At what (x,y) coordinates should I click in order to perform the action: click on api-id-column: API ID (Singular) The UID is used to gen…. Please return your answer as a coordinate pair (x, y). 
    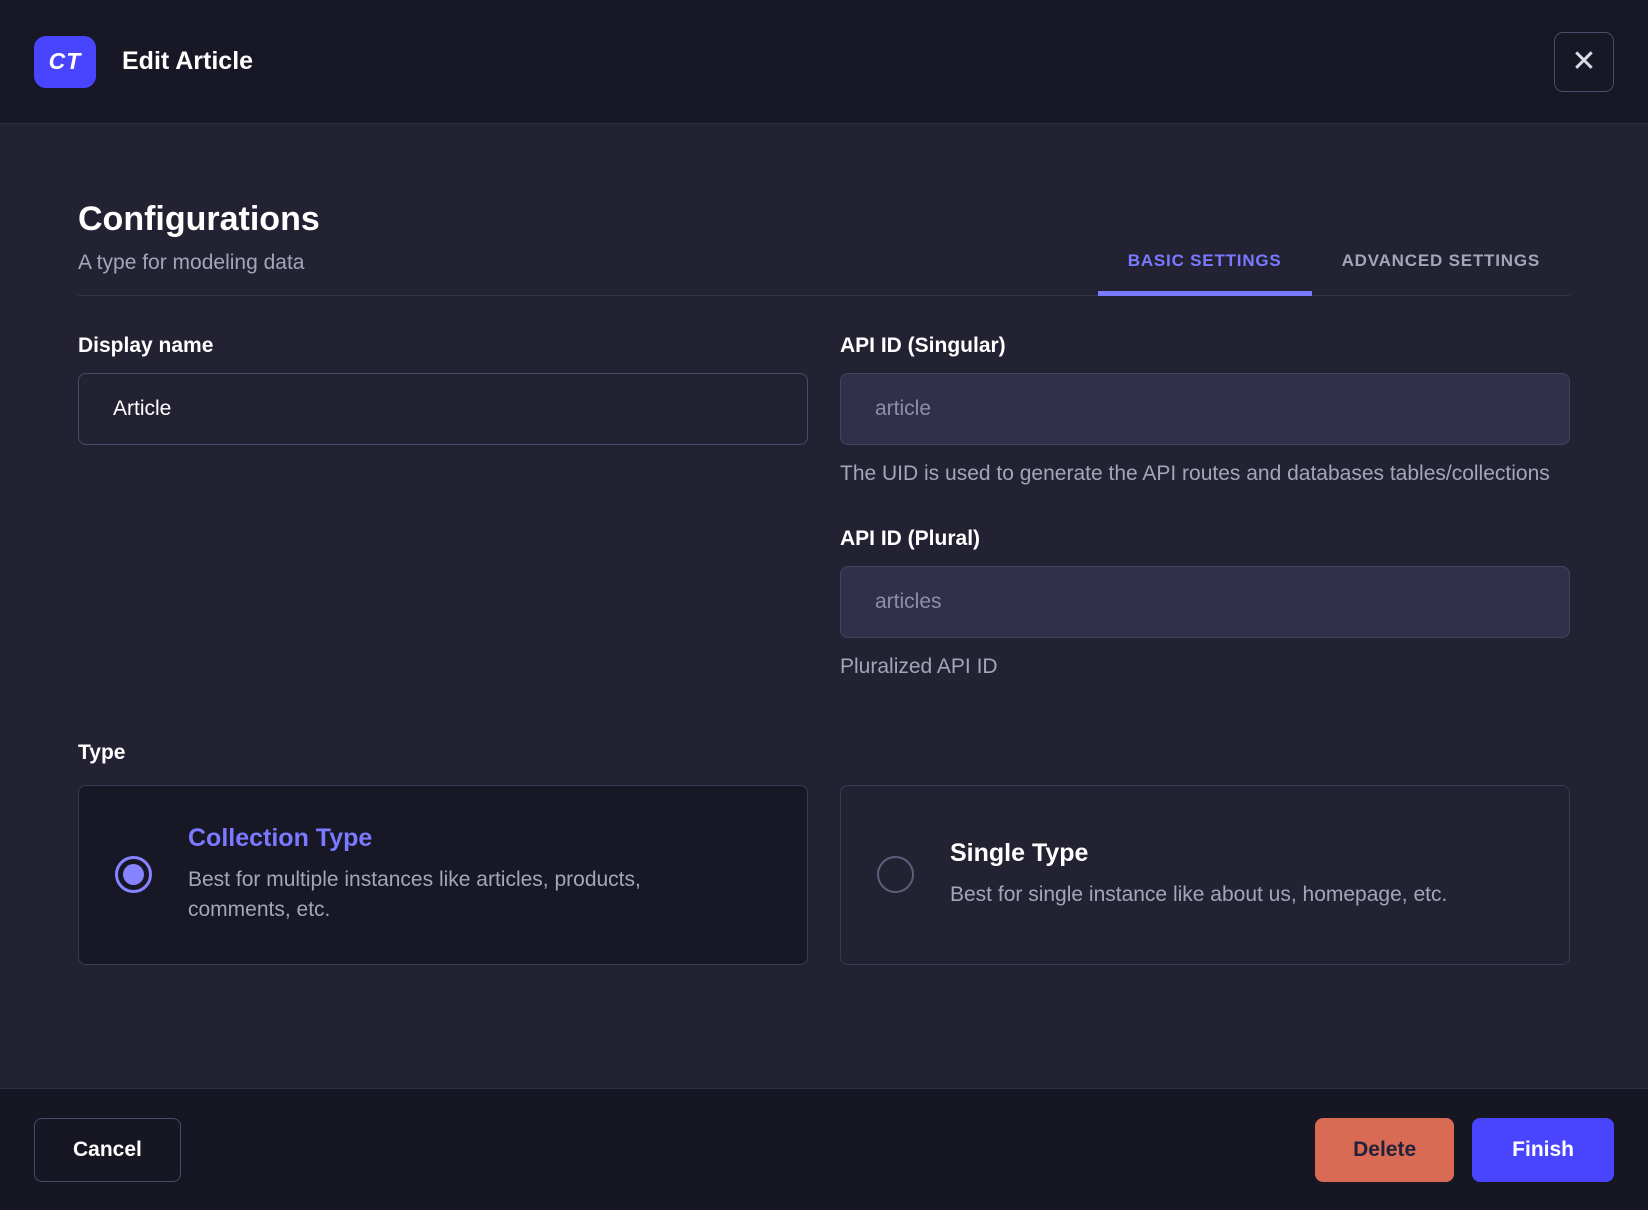
    Looking at the image, I should click on (1205, 508).